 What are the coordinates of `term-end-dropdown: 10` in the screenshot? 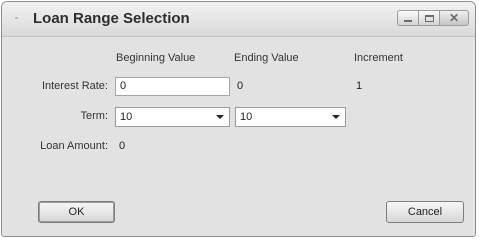 It's located at (290, 117).